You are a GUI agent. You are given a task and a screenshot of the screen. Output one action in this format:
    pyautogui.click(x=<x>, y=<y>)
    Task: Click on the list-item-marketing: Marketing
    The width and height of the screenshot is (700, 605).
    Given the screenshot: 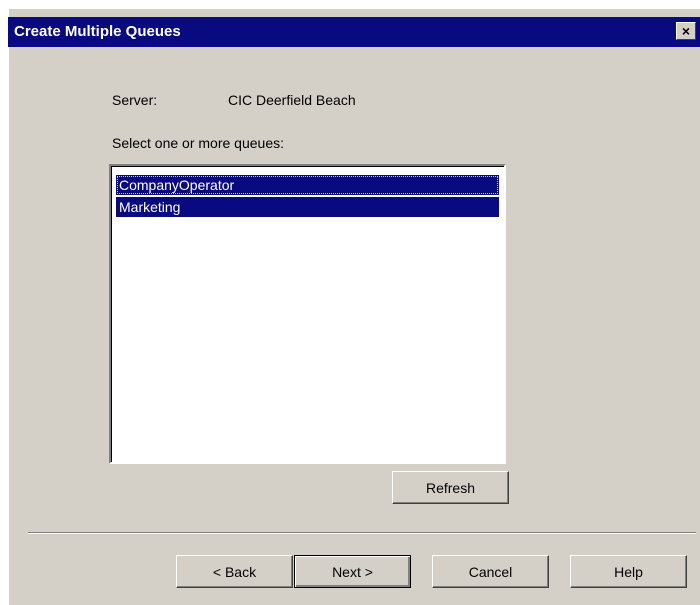 What is the action you would take?
    pyautogui.click(x=307, y=207)
    